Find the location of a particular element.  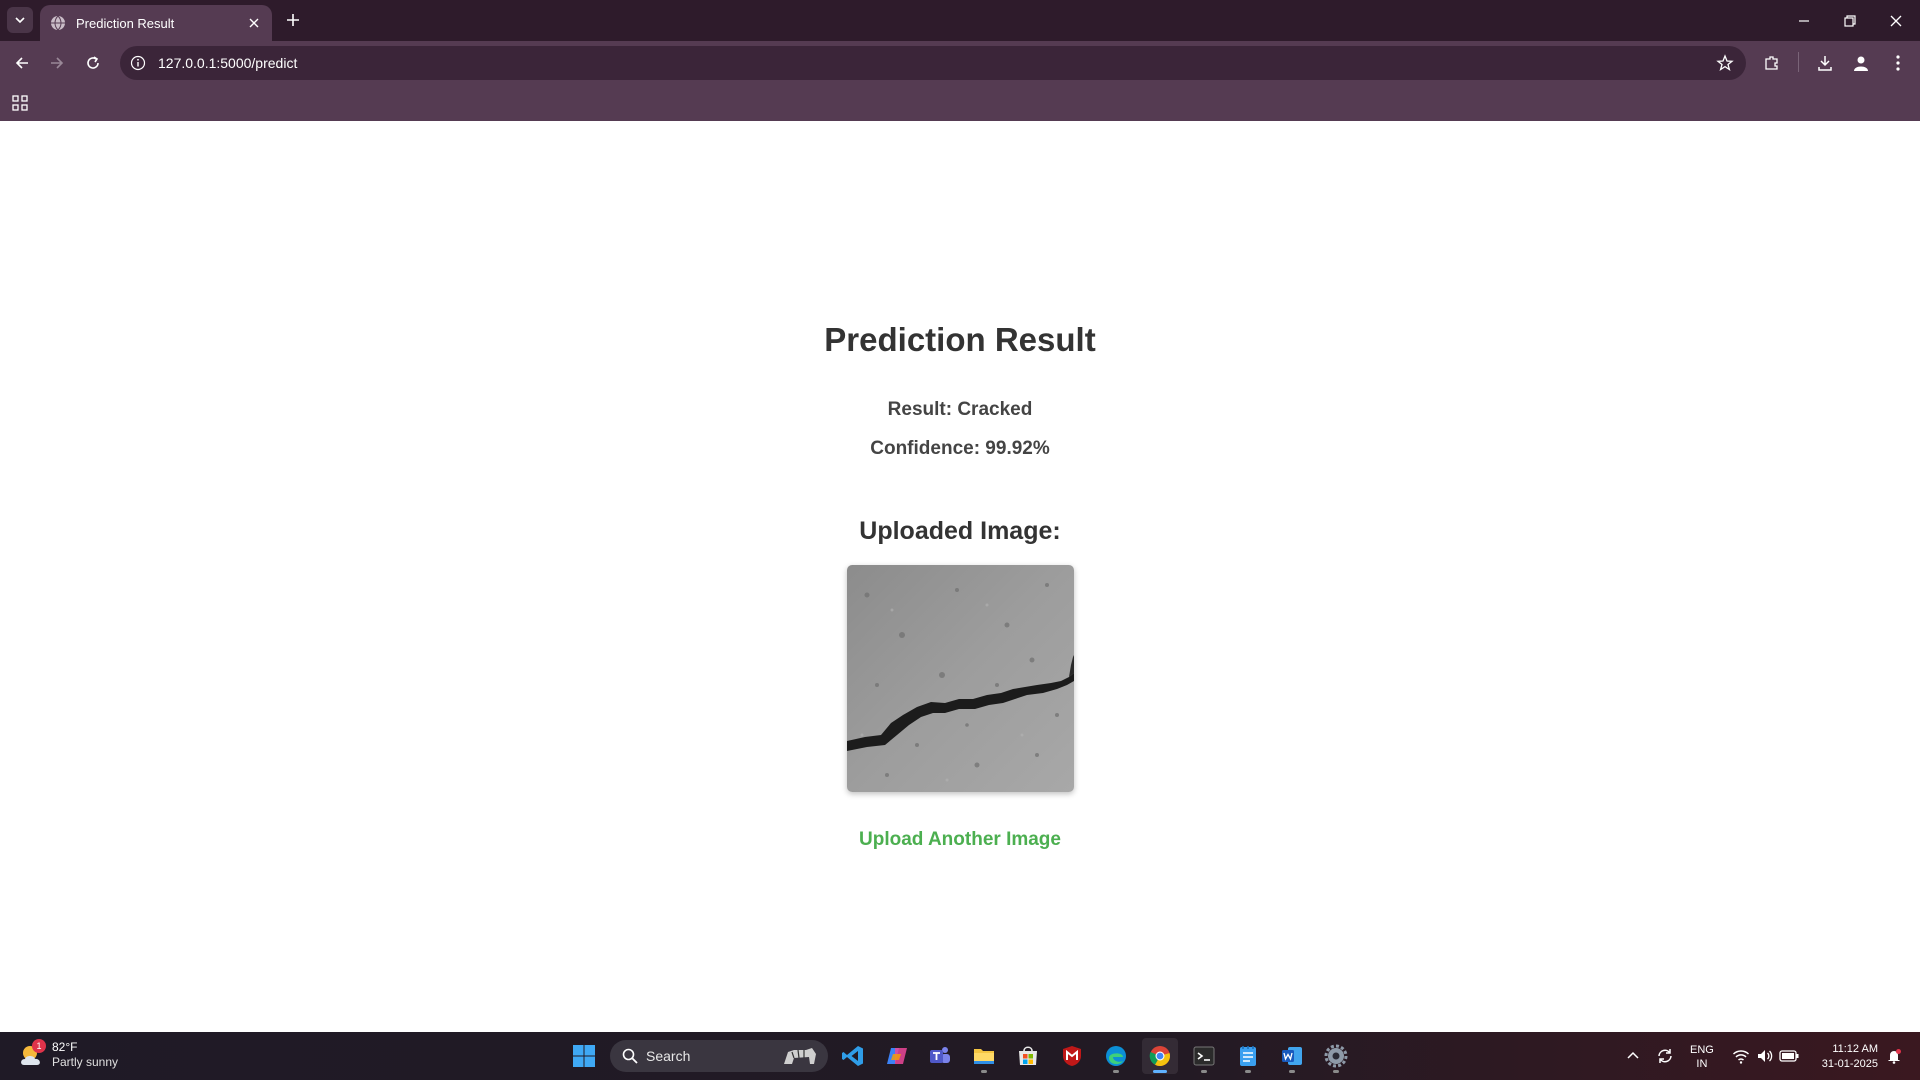

settings-icon is located at coordinates (1336, 1056).